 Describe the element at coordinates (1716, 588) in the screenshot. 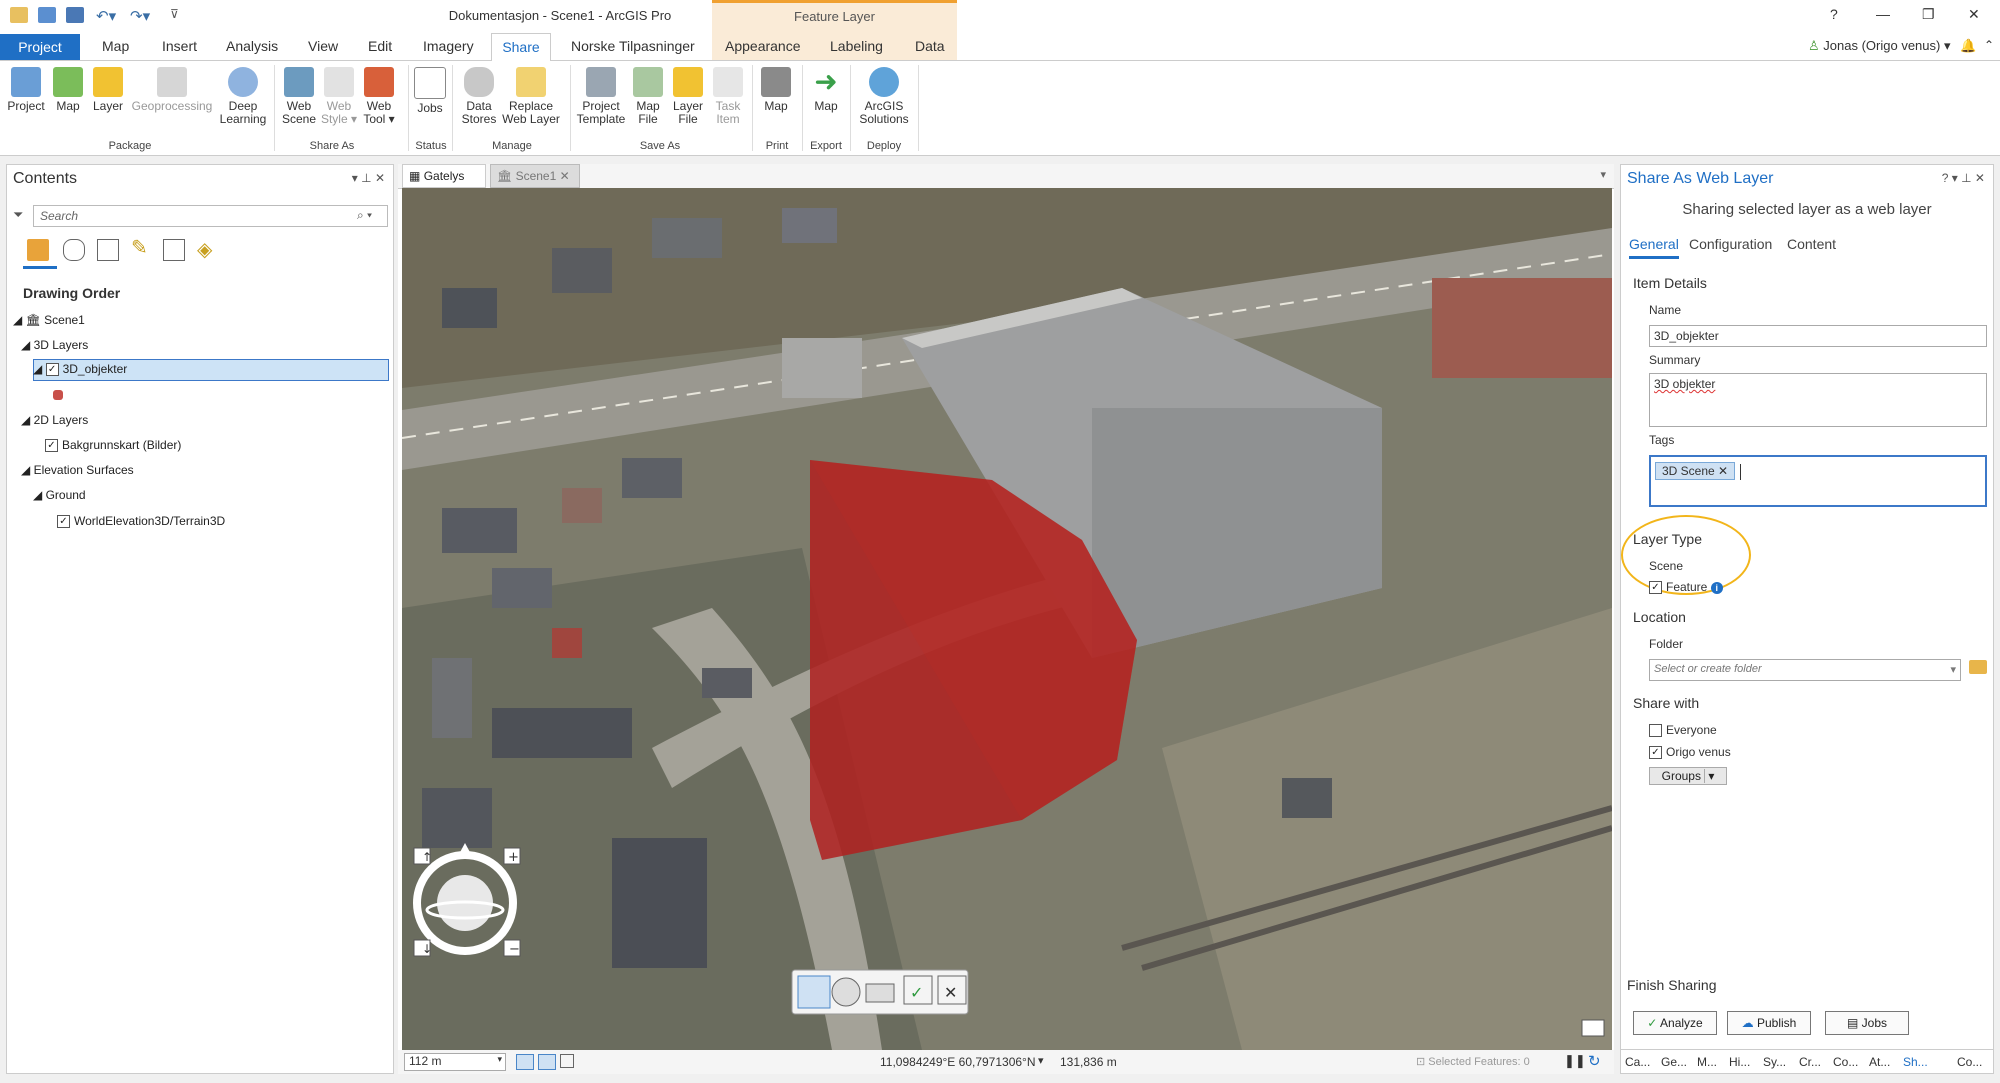

I see `info-icon: i` at that location.